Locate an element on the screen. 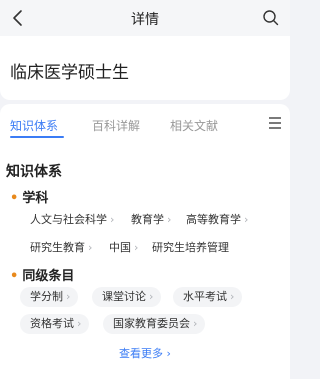  subject-link: 研究生培养管理 is located at coordinates (190, 247).